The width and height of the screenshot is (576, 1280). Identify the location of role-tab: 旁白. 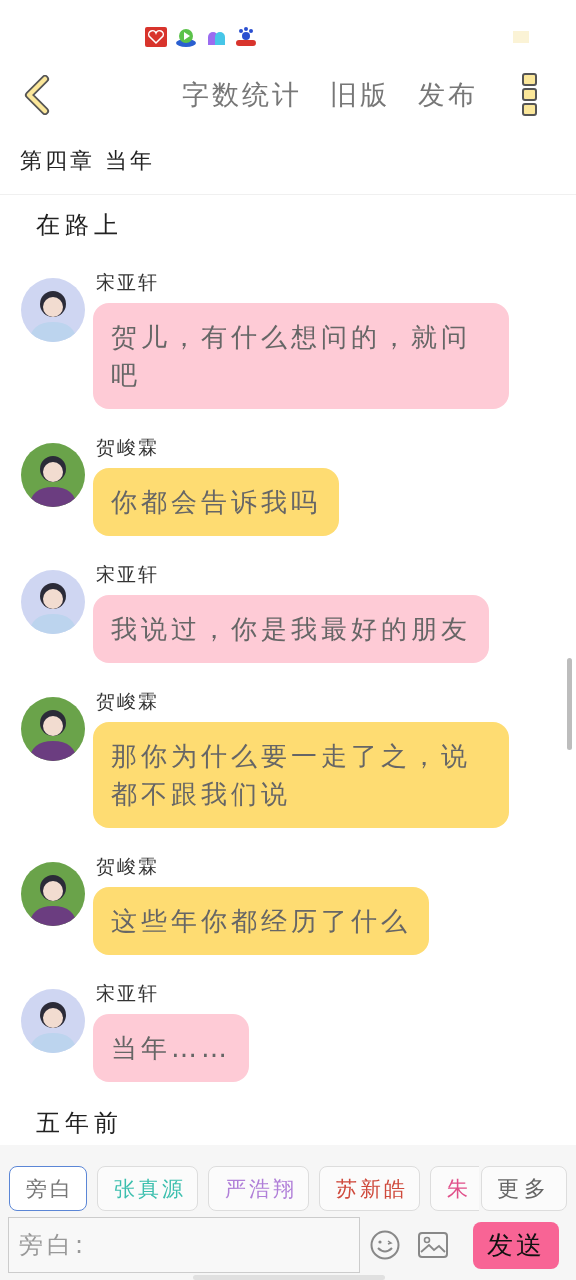
(48, 1188).